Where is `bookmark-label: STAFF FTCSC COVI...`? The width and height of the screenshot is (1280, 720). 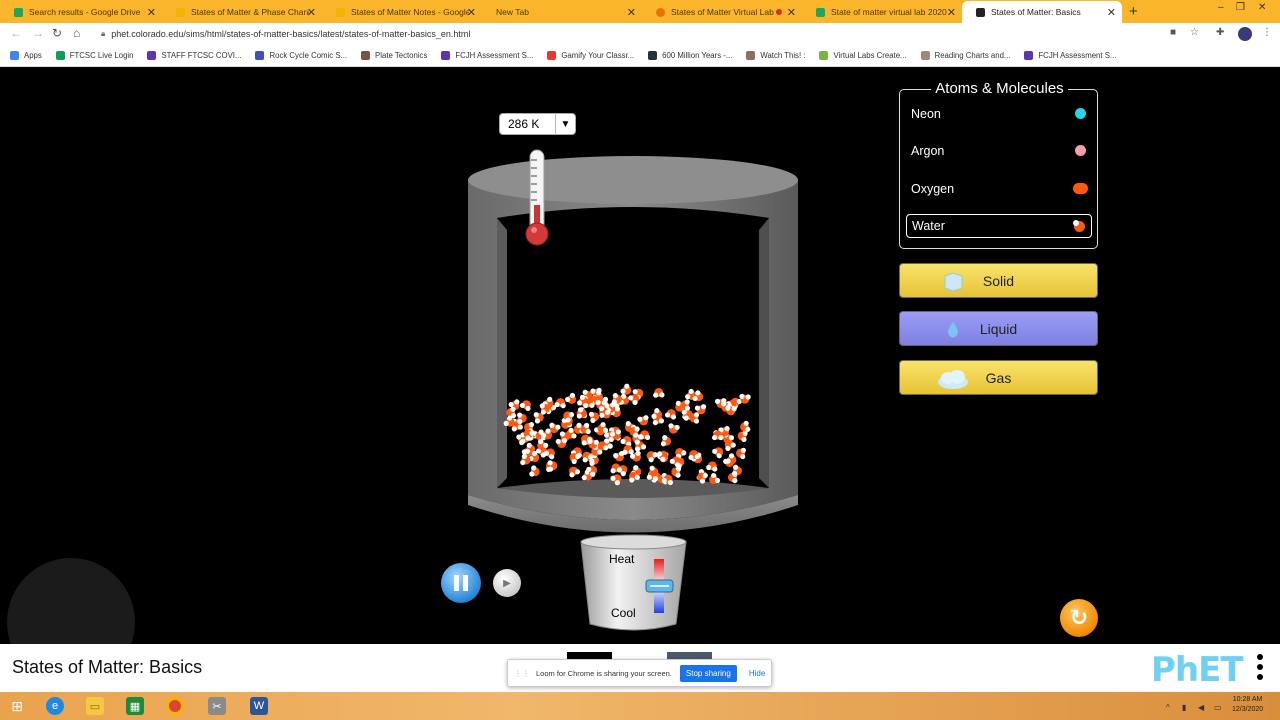
bookmark-label: STAFF FTCSC COVI... is located at coordinates (201, 55).